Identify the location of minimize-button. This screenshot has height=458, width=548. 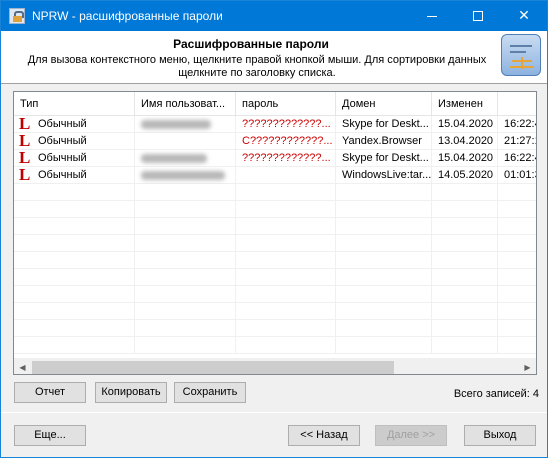
(432, 16).